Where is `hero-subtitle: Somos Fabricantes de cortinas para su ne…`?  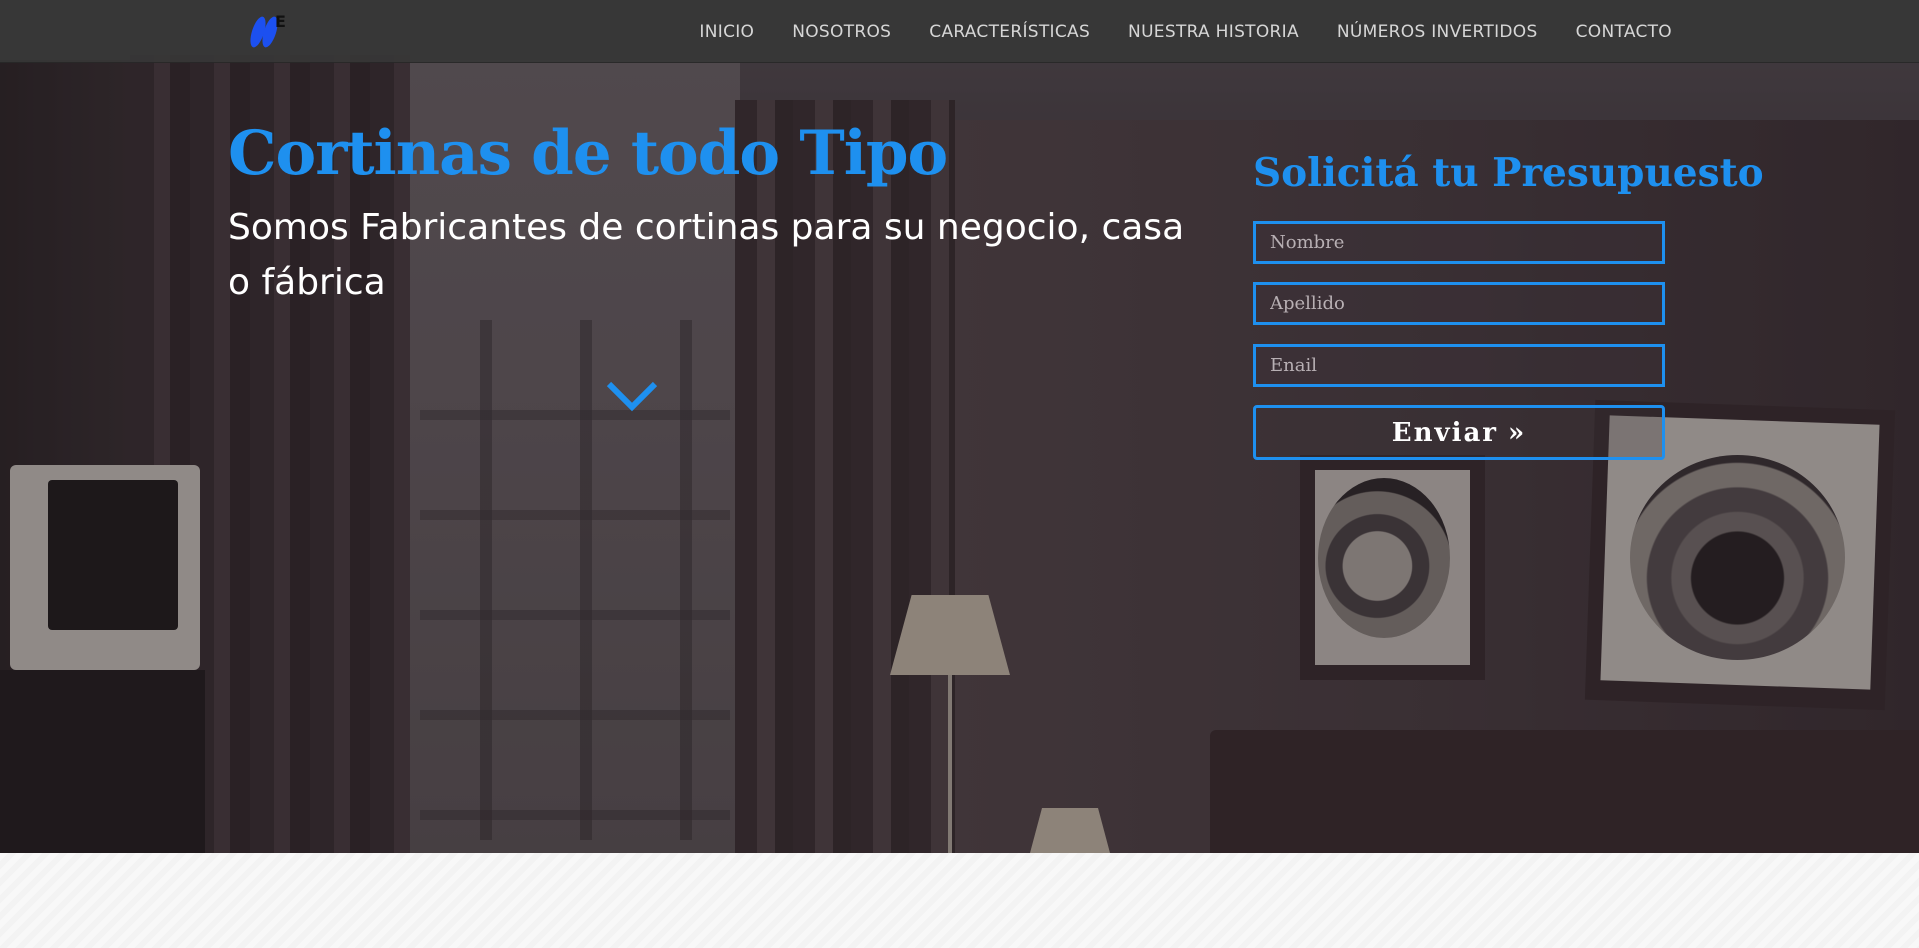
hero-subtitle: Somos Fabricantes de cortinas para su ne… is located at coordinates (706, 255).